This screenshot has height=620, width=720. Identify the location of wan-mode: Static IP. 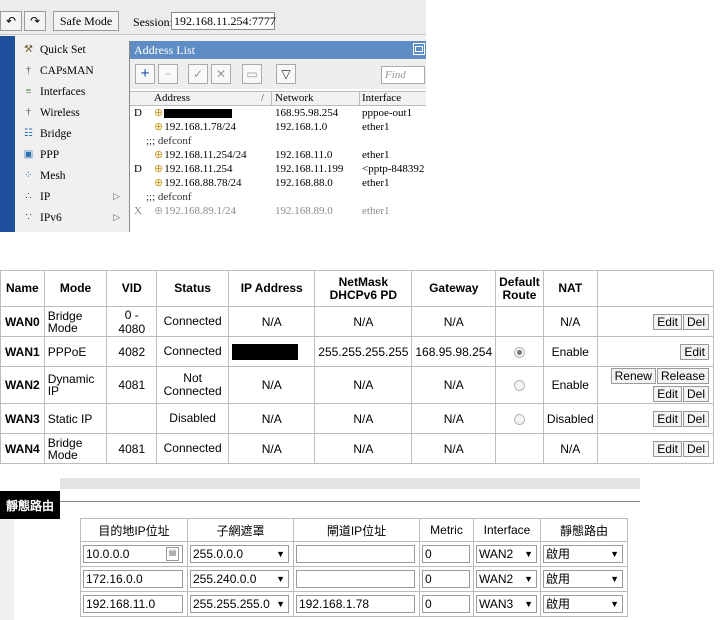
(75, 418).